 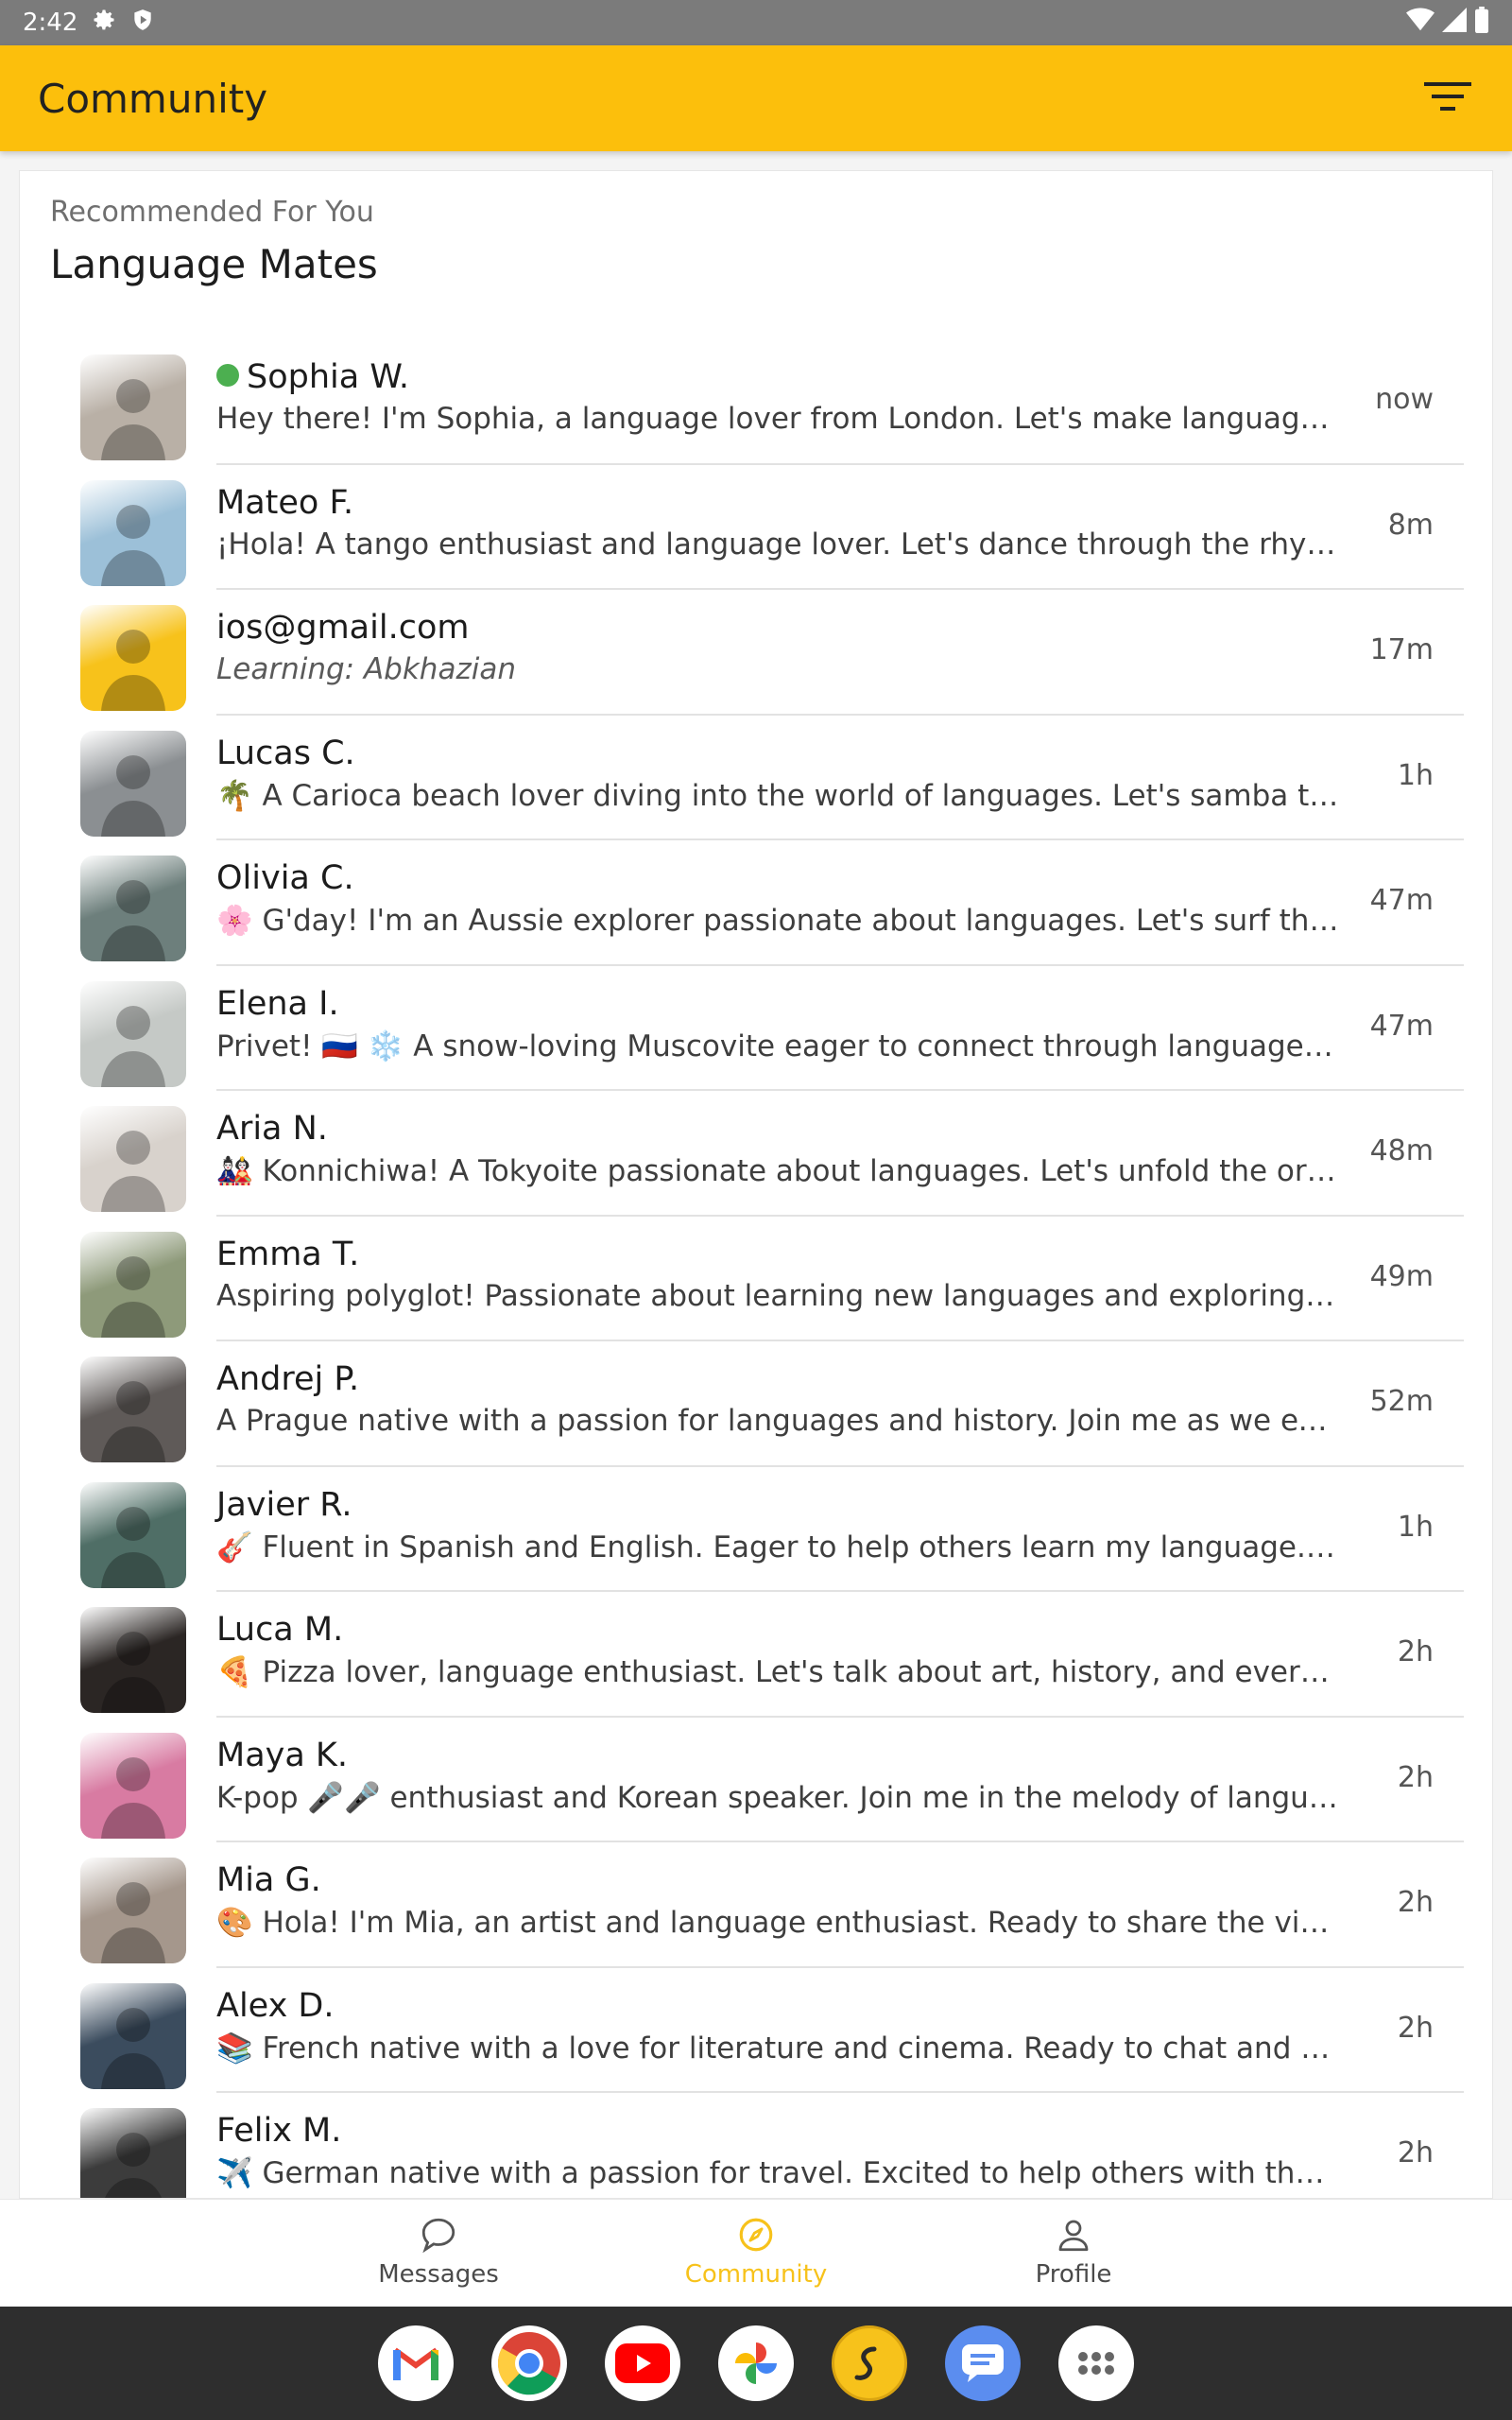 What do you see at coordinates (1481, 23) in the screenshot?
I see `battery-icon` at bounding box center [1481, 23].